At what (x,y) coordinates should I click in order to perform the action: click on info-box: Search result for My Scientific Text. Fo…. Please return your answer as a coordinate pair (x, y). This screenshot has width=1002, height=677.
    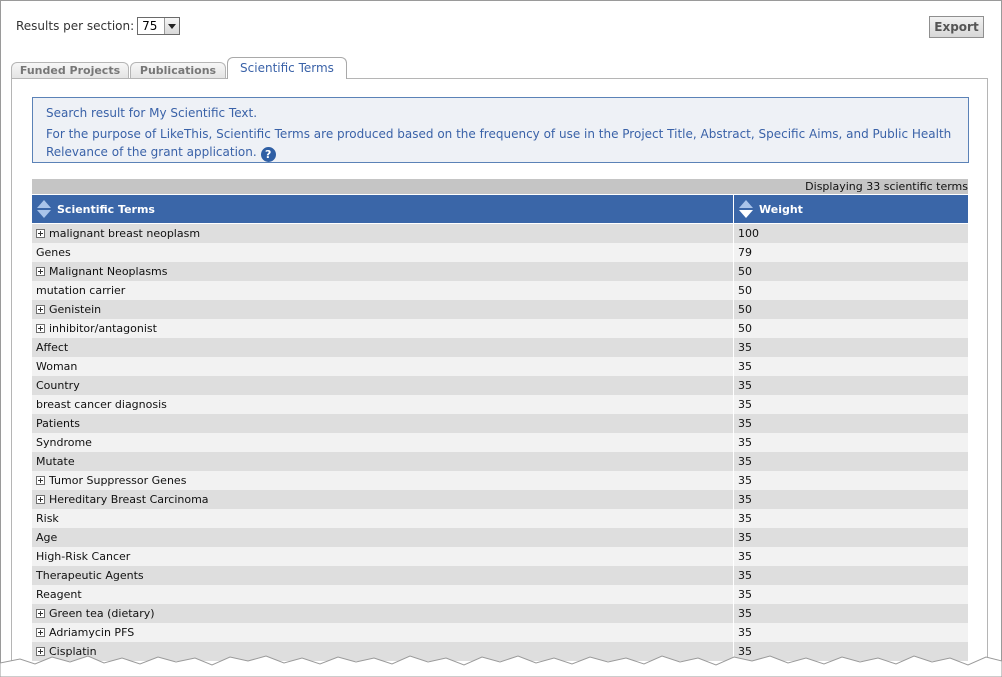
    Looking at the image, I should click on (500, 130).